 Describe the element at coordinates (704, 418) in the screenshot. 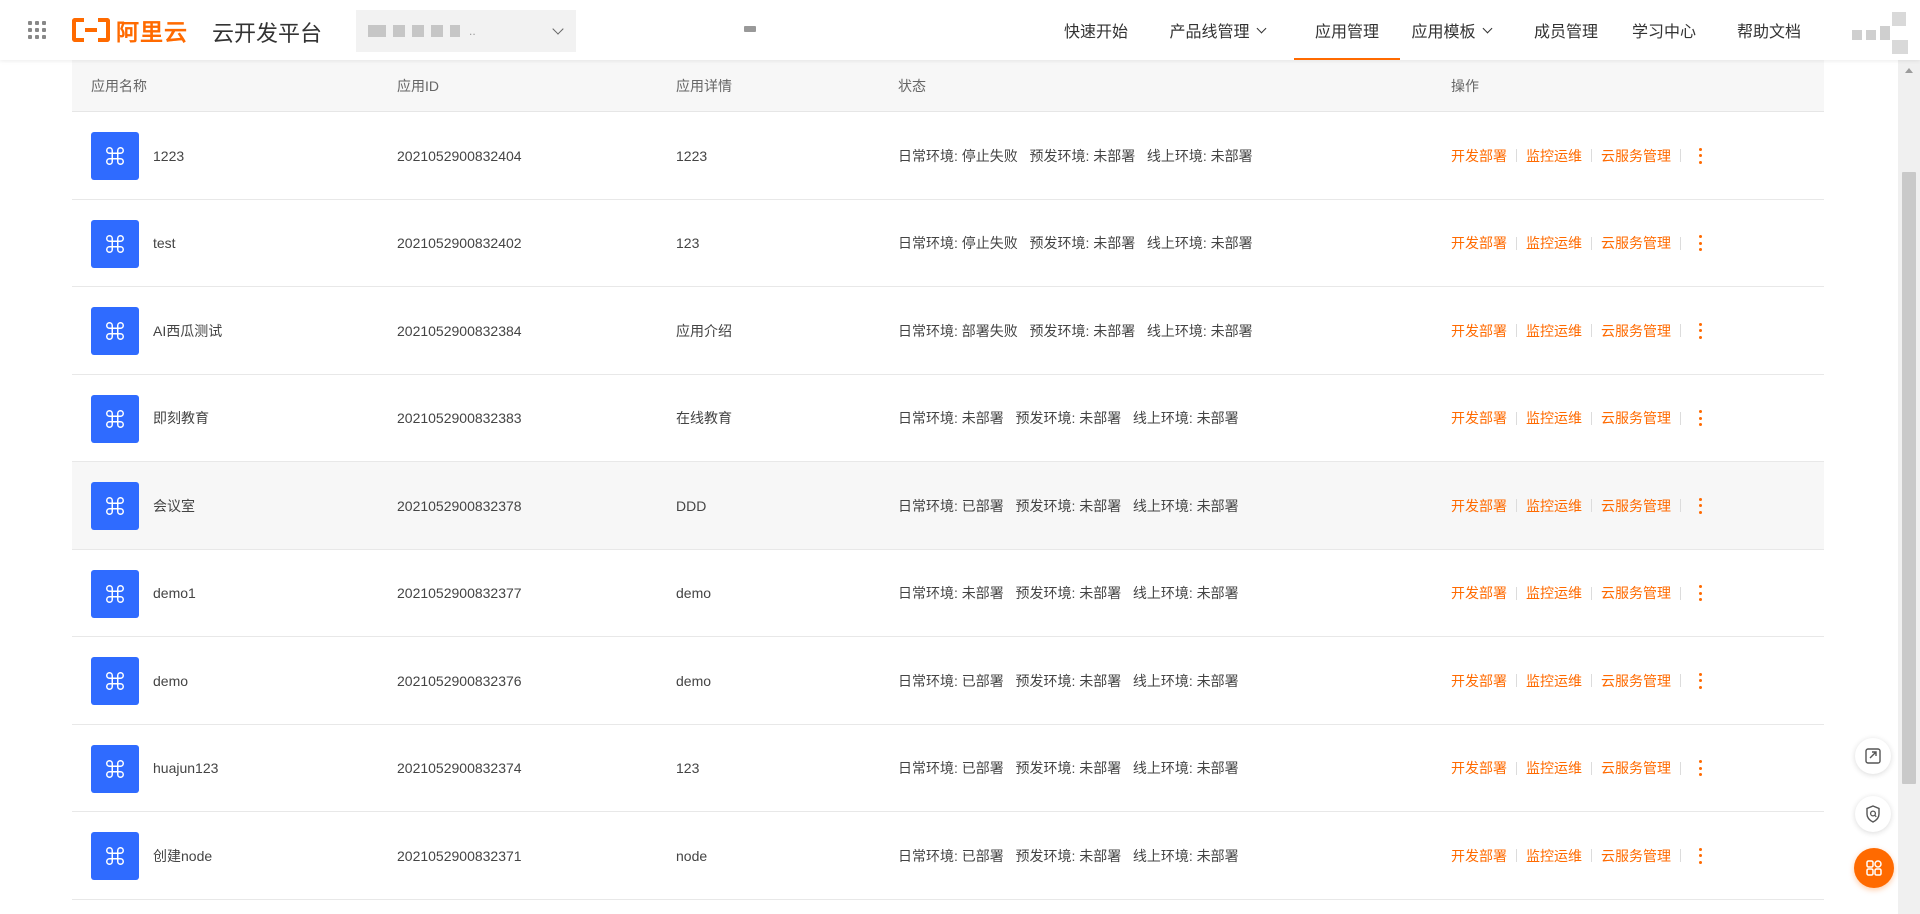

I see `app-detail: 在线教育` at that location.